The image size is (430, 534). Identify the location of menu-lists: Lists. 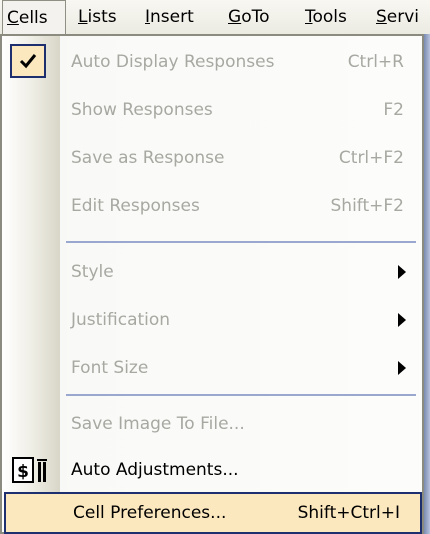
(97, 17).